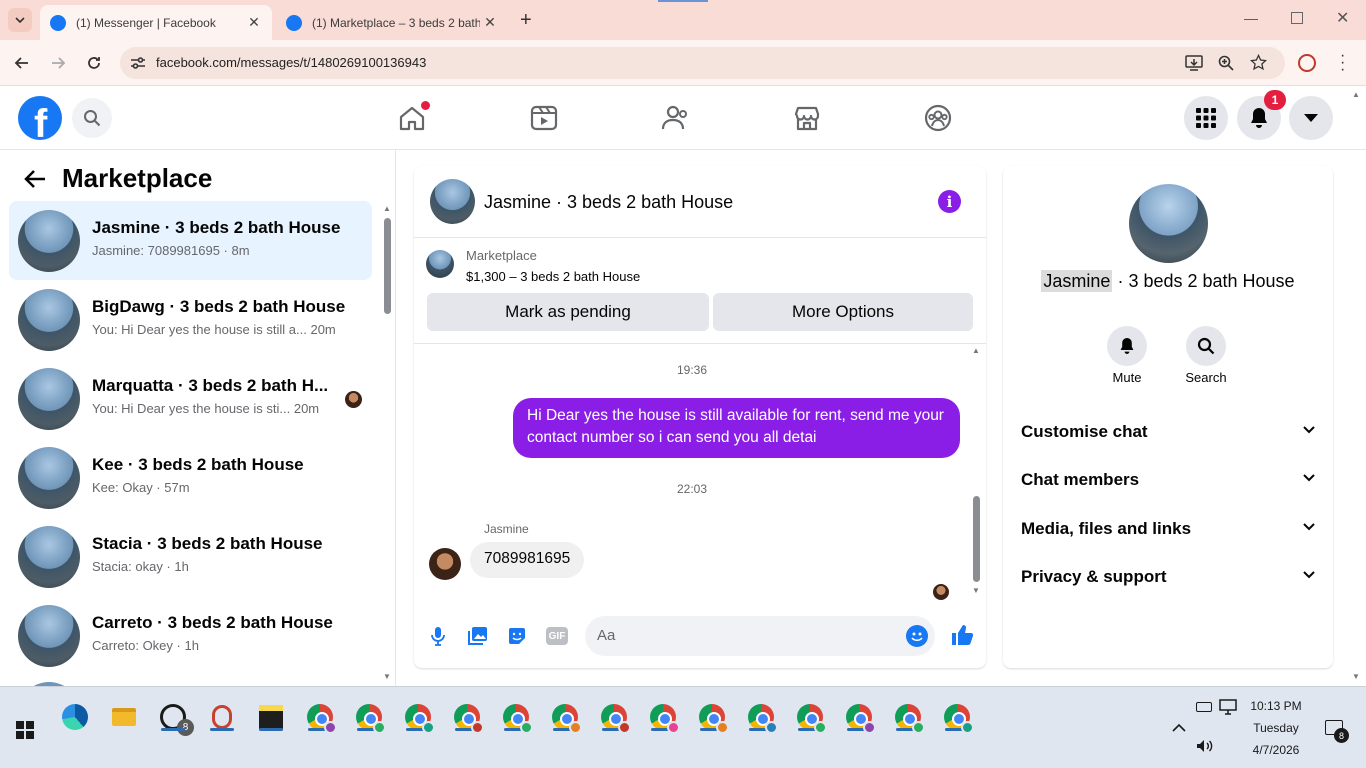  What do you see at coordinates (92, 118) in the screenshot?
I see `search-icon` at bounding box center [92, 118].